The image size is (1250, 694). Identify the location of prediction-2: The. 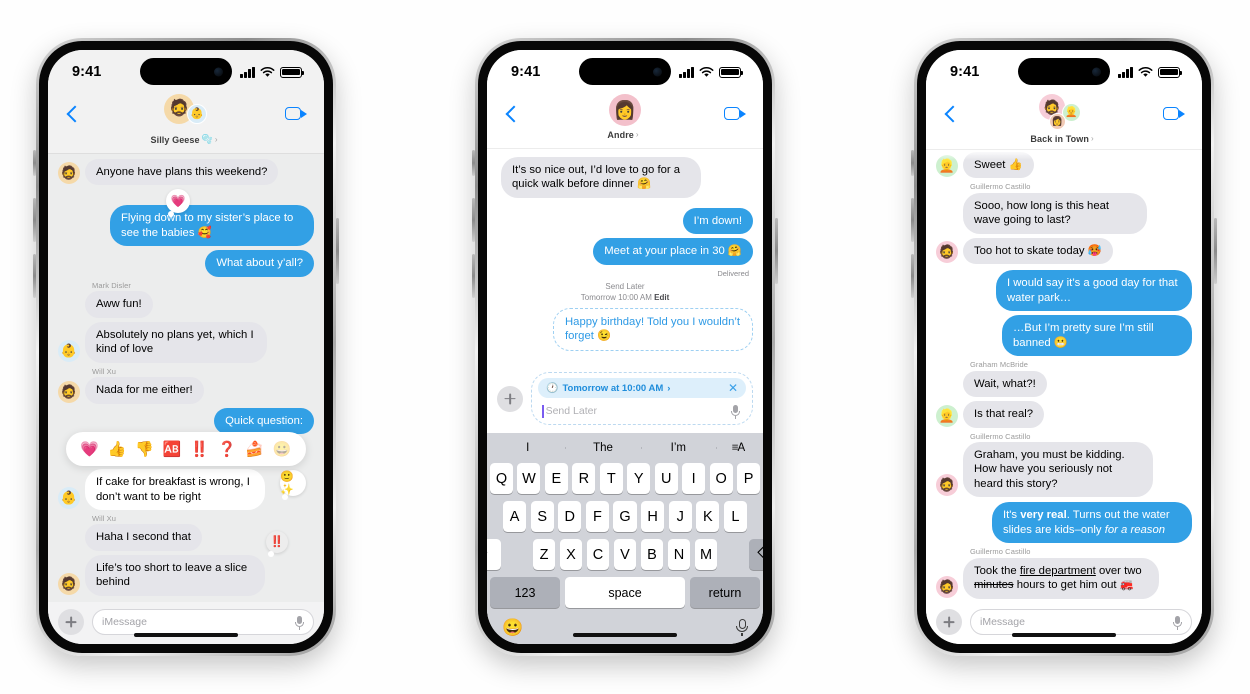
(602, 448).